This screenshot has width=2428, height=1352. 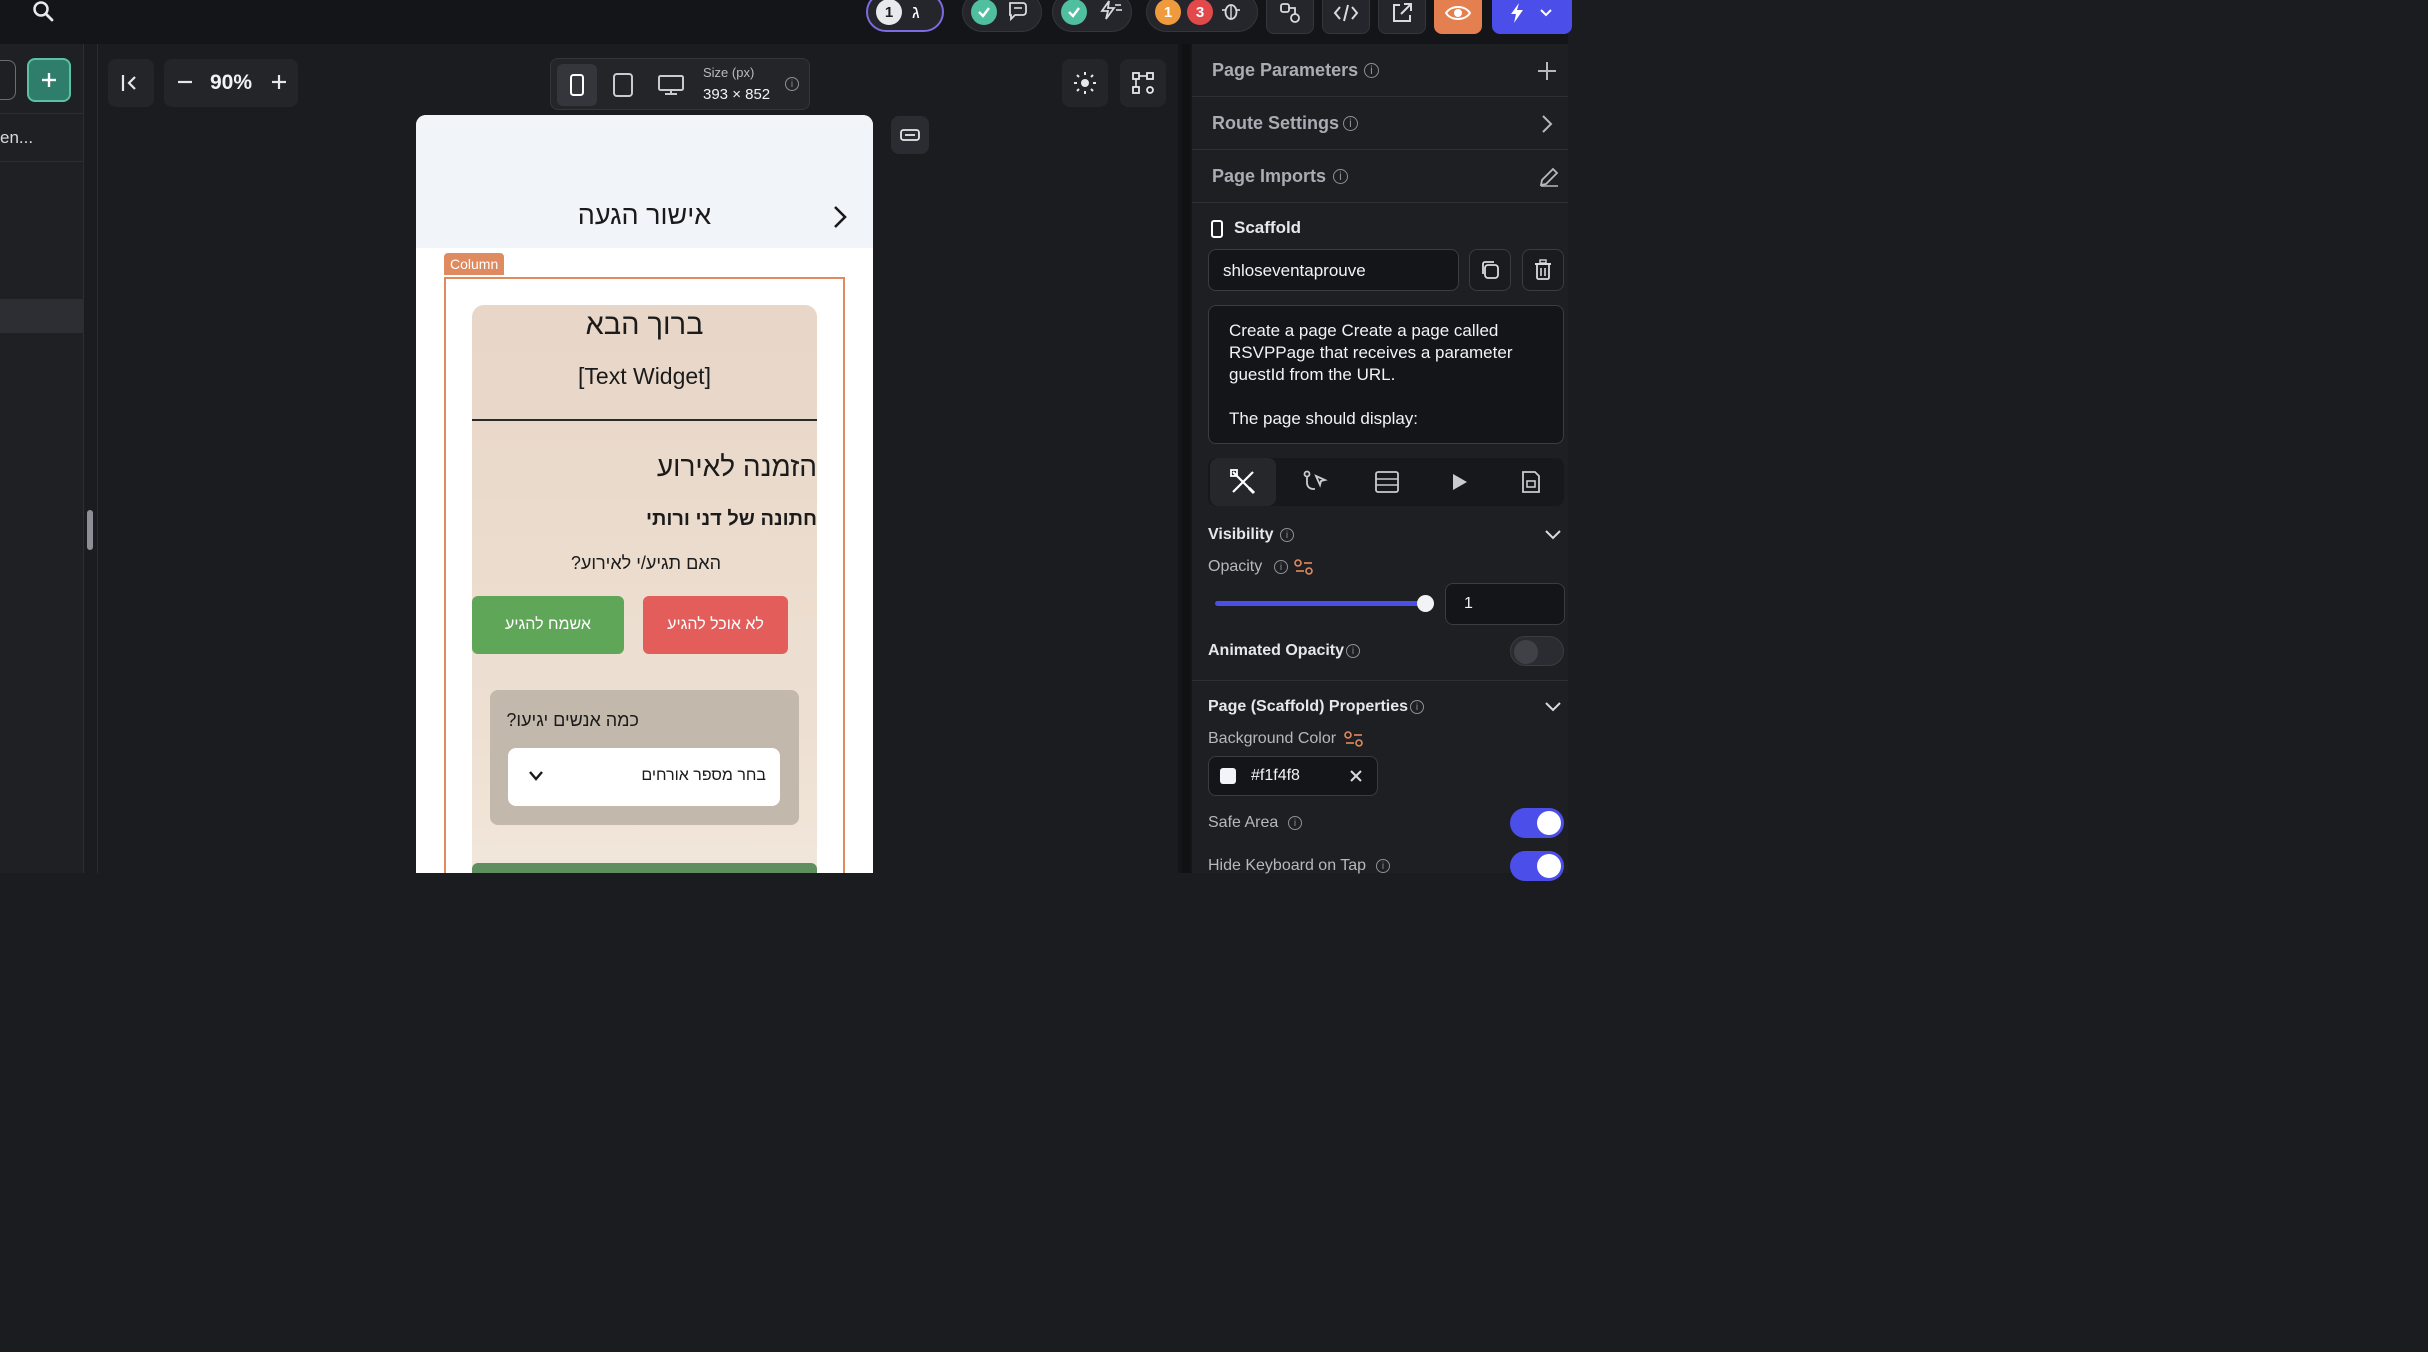 What do you see at coordinates (1110, 13) in the screenshot?
I see `flash-icon` at bounding box center [1110, 13].